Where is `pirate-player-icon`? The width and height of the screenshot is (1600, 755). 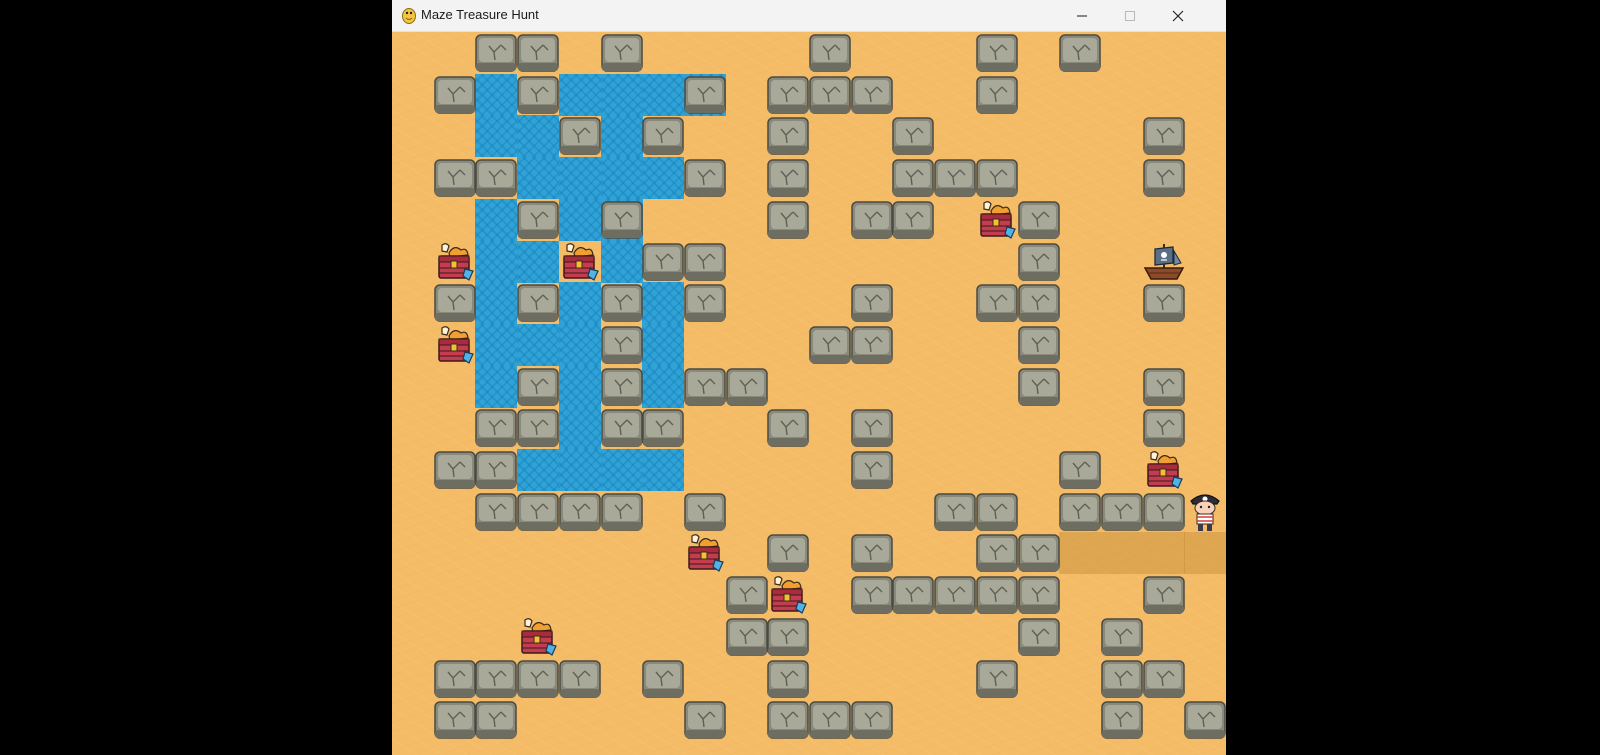 pirate-player-icon is located at coordinates (1205, 512).